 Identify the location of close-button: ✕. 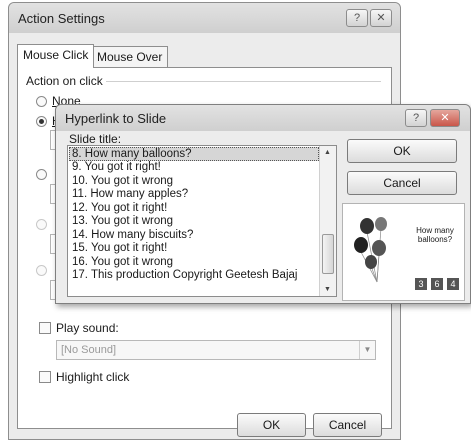
(381, 18).